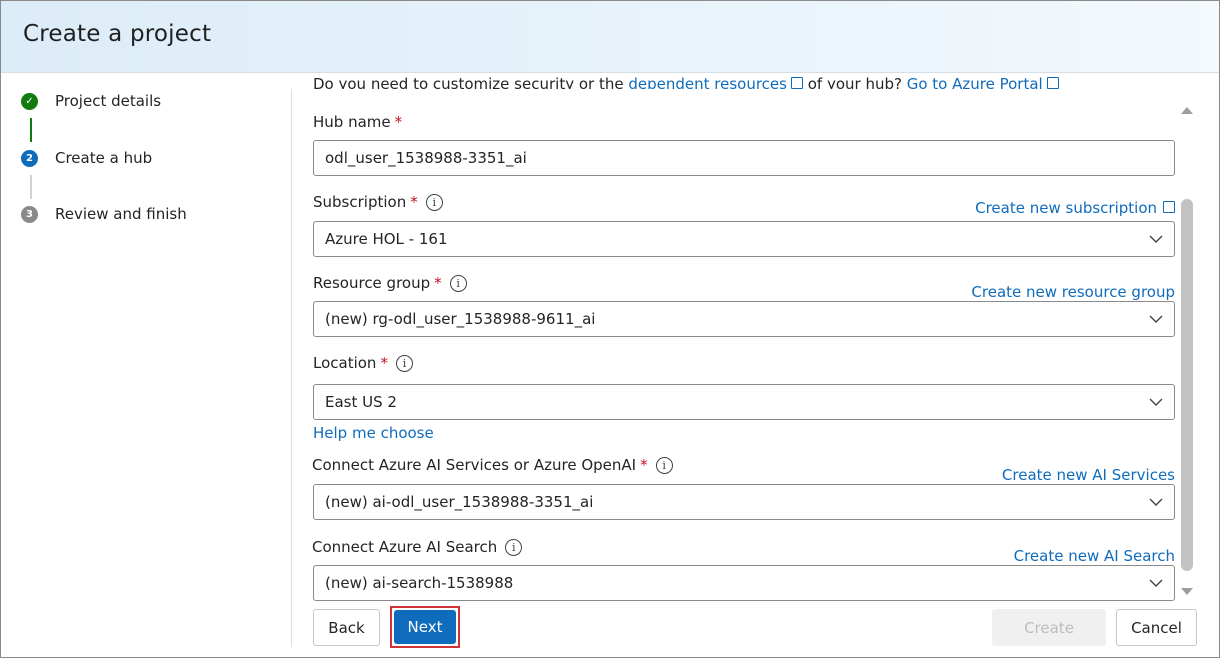 The width and height of the screenshot is (1220, 658). I want to click on location-dropdown: East US 2, so click(744, 402).